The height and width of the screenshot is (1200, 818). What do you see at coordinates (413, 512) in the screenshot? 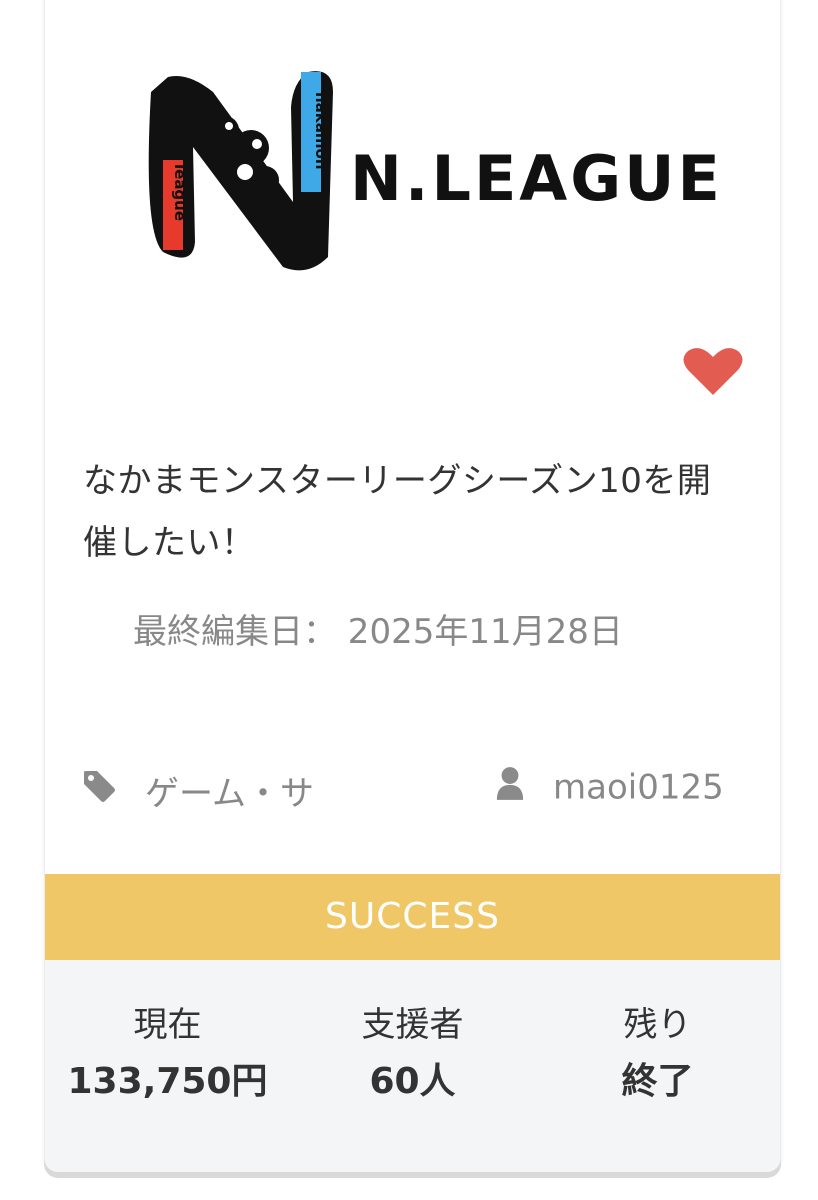
I see `project-title: なかまモンスターリーグシーズン10を開催したい！` at bounding box center [413, 512].